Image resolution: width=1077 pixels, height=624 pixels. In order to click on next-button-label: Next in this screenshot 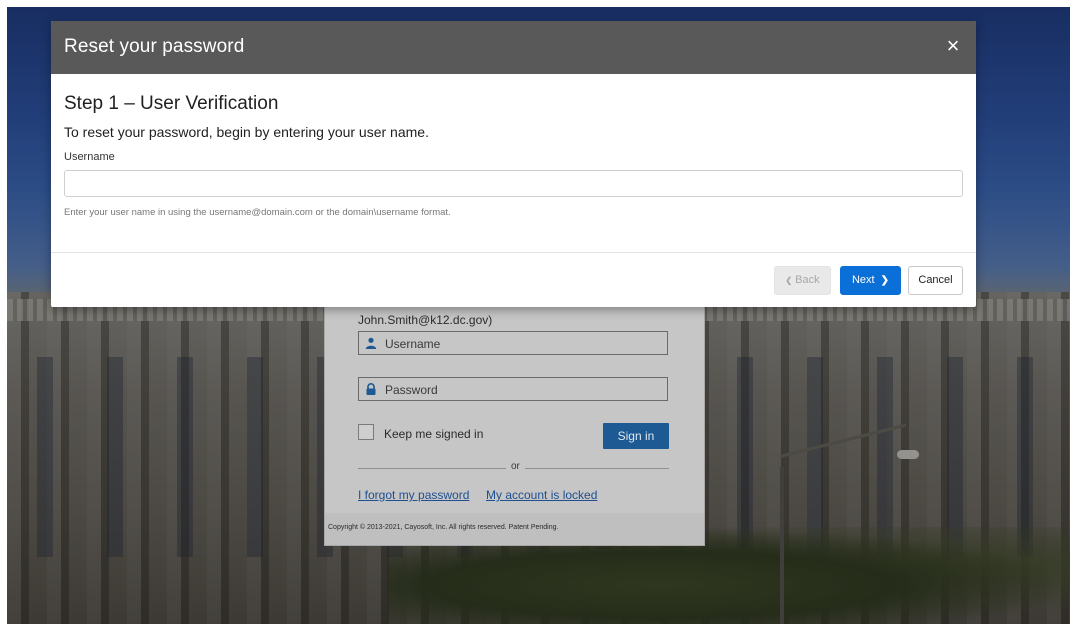, I will do `click(863, 280)`.